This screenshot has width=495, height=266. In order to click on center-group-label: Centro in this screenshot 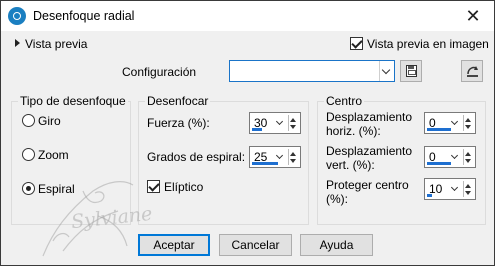, I will do `click(344, 101)`.